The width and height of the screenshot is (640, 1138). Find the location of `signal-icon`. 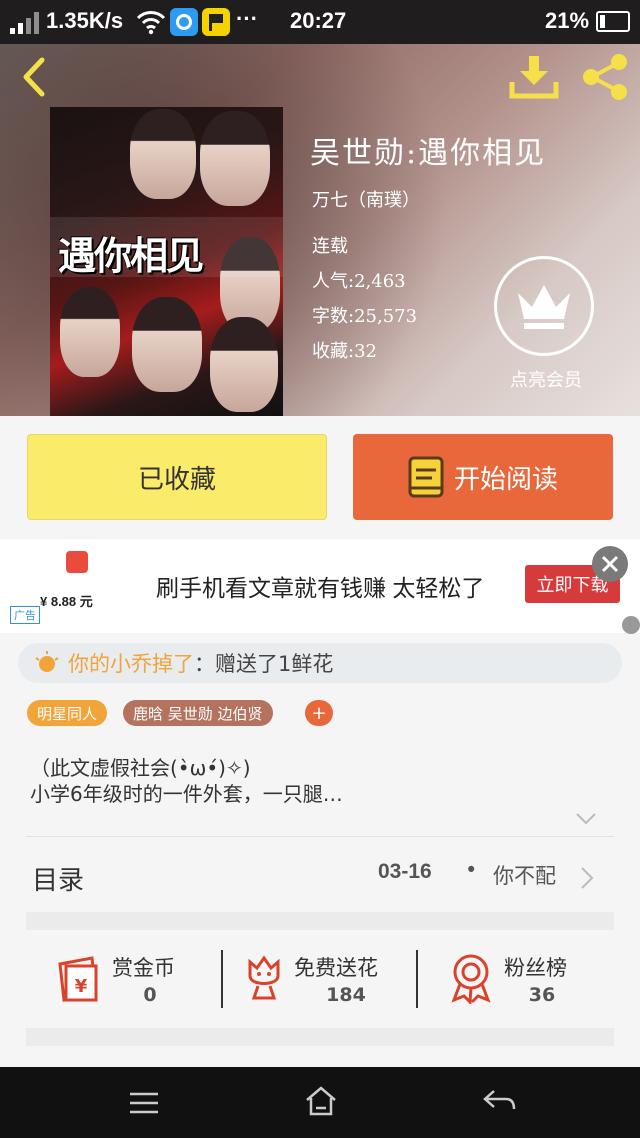

signal-icon is located at coordinates (24, 23).